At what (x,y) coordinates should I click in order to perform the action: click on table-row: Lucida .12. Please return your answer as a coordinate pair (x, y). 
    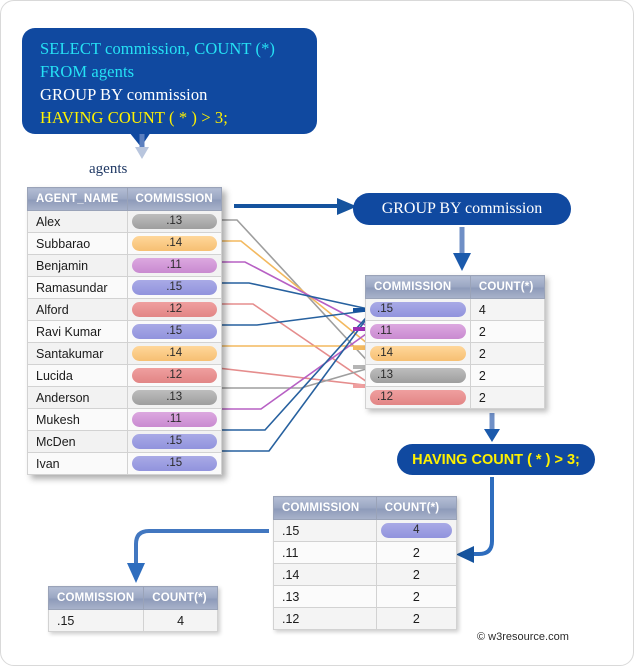
    Looking at the image, I should click on (124, 375).